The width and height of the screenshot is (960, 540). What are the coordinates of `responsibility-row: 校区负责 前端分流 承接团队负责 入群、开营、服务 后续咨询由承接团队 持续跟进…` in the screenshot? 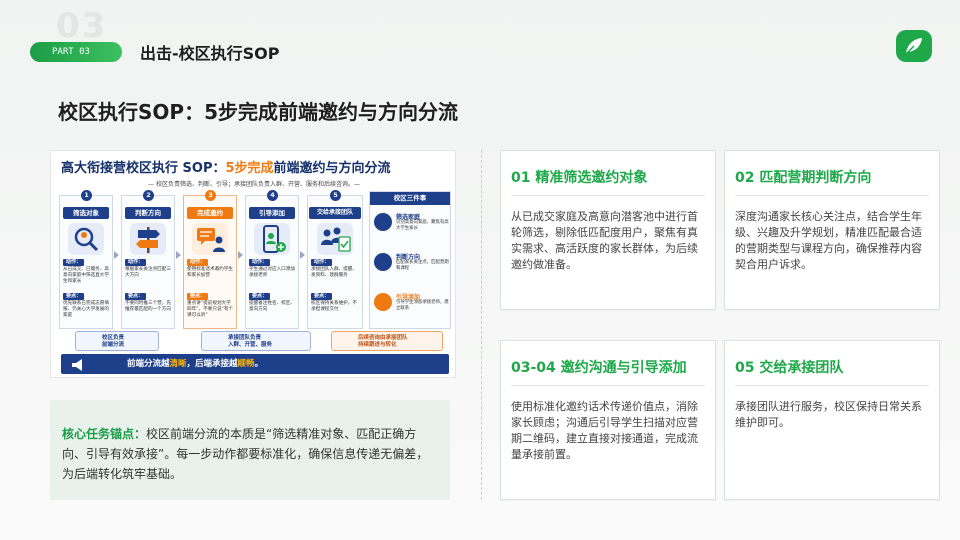 It's located at (256, 341).